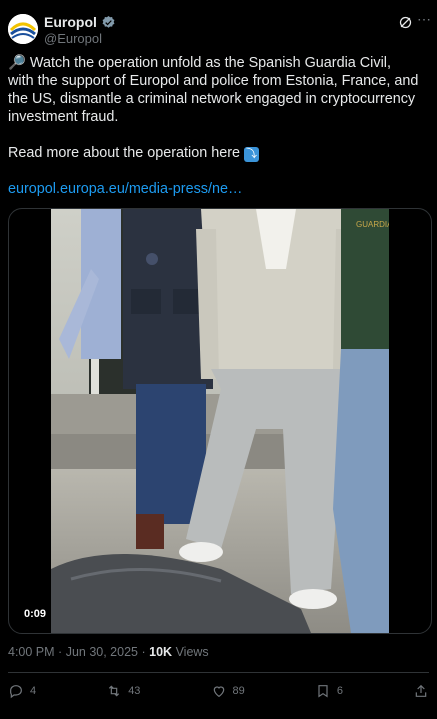 Image resolution: width=437 pixels, height=719 pixels. Describe the element at coordinates (323, 691) in the screenshot. I see `bookmark-icon` at that location.